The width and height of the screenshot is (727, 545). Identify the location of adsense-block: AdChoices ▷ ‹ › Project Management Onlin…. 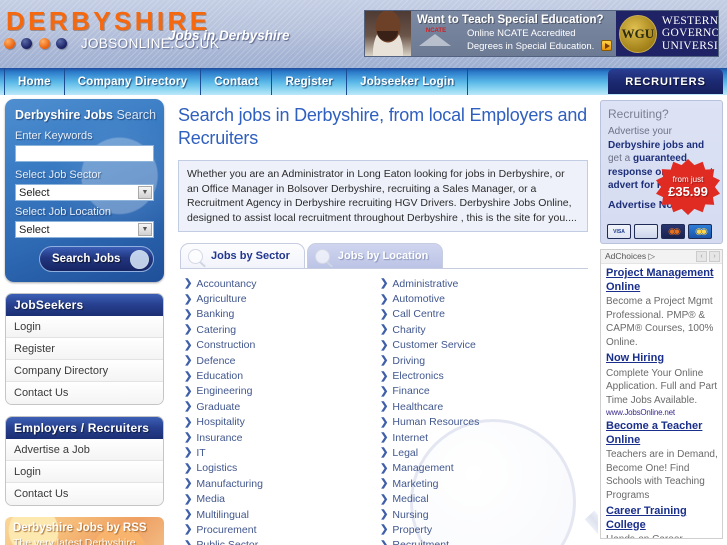
(661, 394).